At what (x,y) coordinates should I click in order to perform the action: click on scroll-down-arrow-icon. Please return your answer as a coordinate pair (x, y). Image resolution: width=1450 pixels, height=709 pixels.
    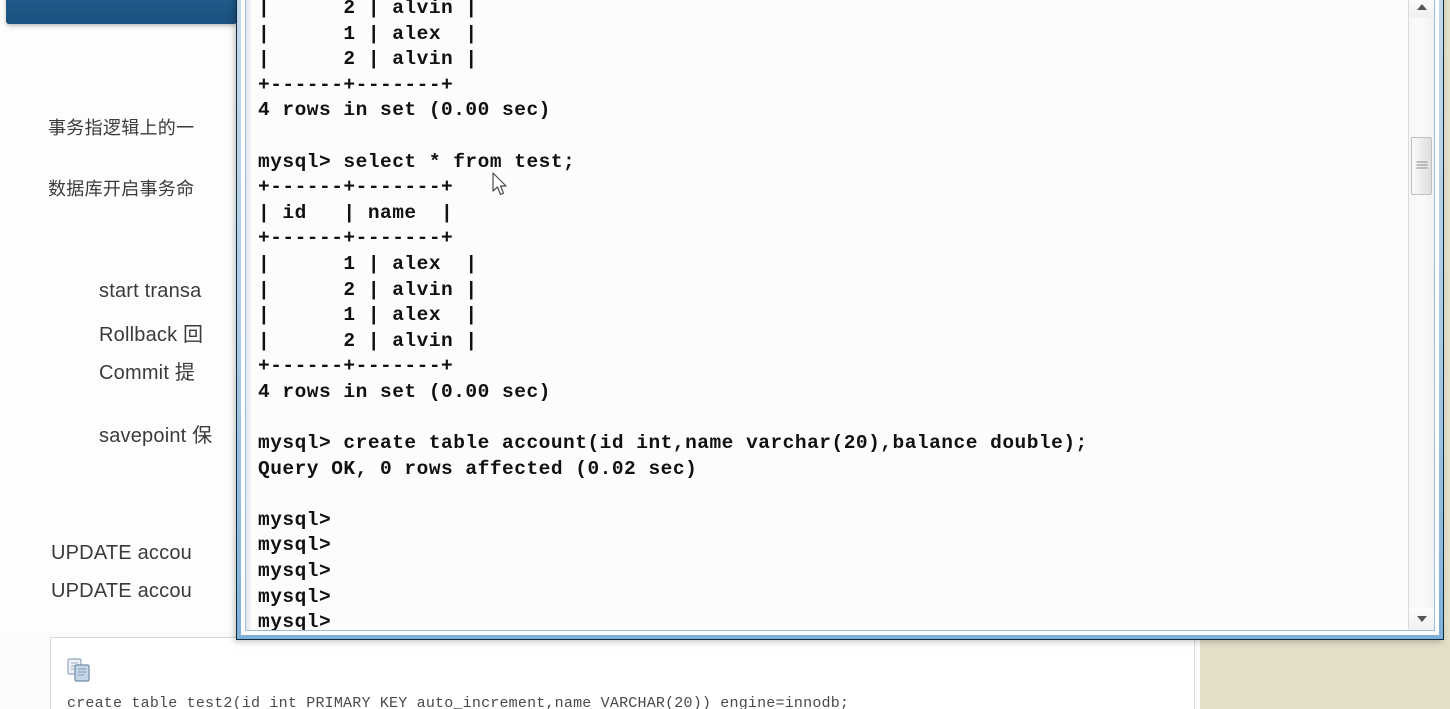
    Looking at the image, I should click on (1422, 619).